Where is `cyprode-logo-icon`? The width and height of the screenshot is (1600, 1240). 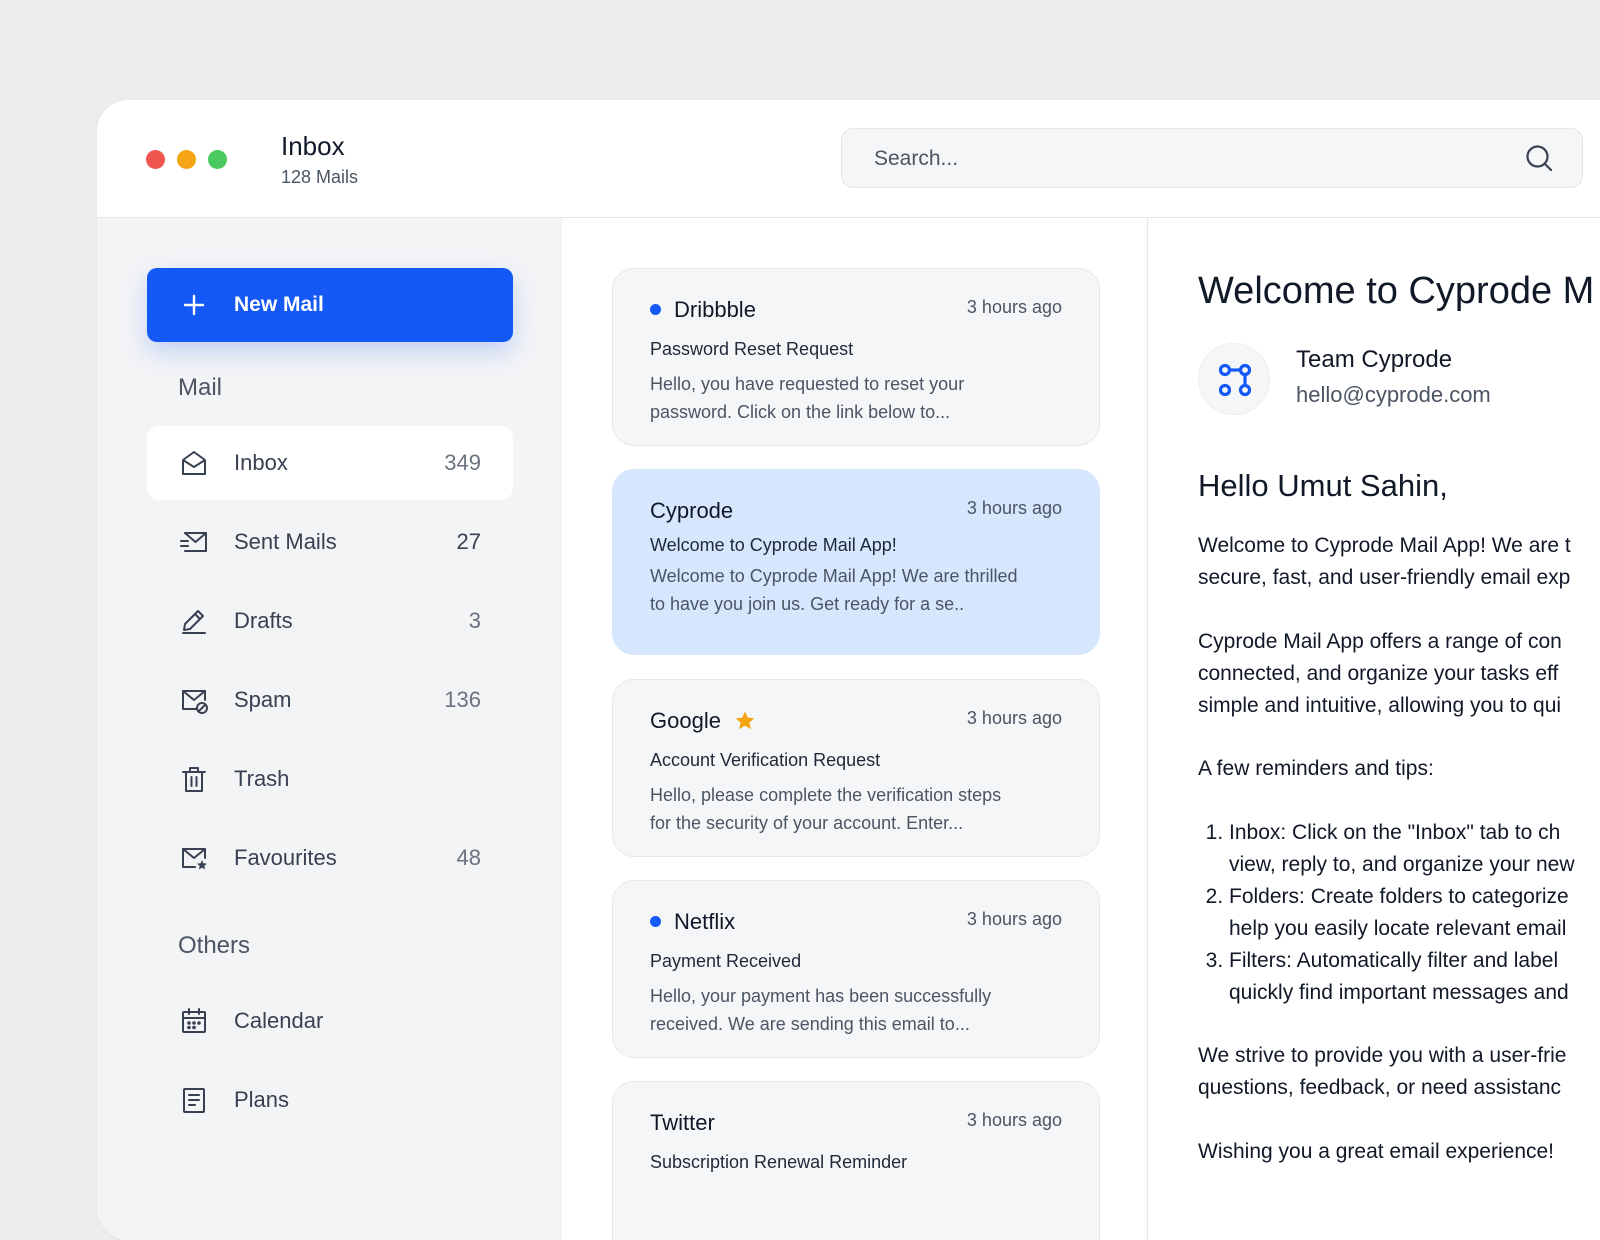
cyprode-logo-icon is located at coordinates (1235, 380).